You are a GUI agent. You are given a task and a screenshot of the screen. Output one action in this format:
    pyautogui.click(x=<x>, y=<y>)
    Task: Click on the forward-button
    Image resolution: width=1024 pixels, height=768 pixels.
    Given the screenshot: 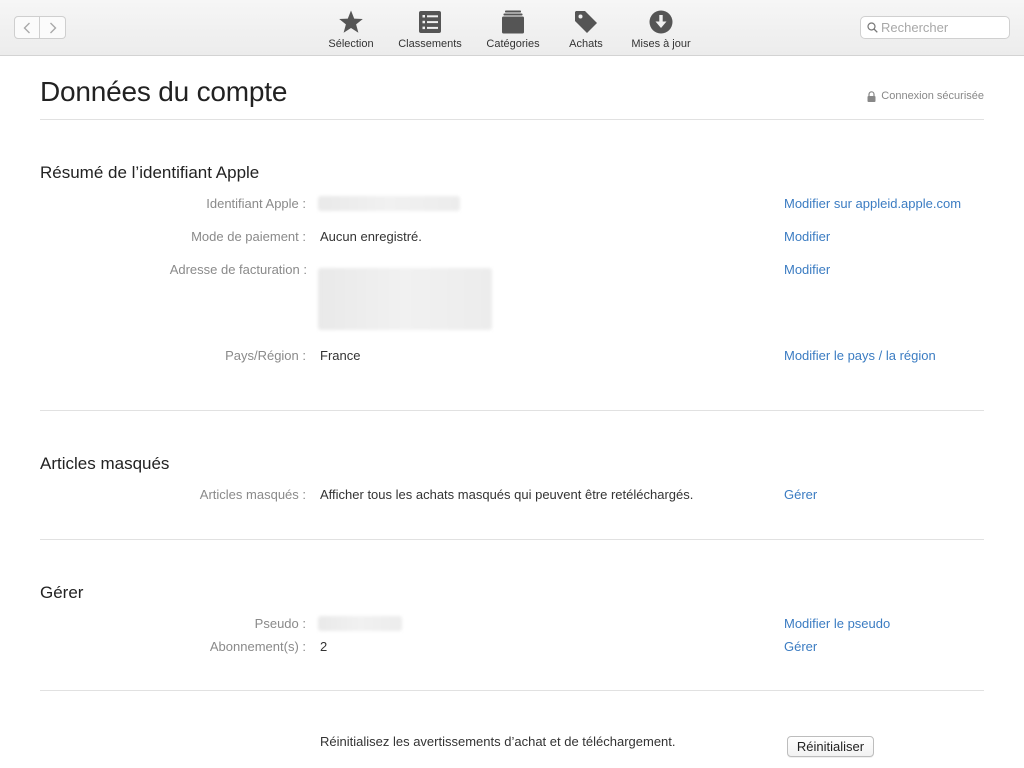 What is the action you would take?
    pyautogui.click(x=53, y=27)
    